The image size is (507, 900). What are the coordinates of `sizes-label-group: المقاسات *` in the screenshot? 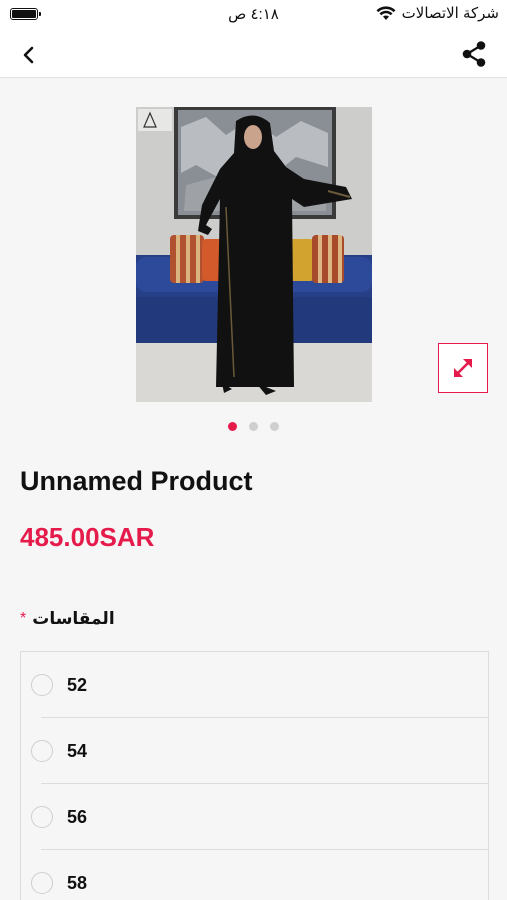 It's located at (67, 619).